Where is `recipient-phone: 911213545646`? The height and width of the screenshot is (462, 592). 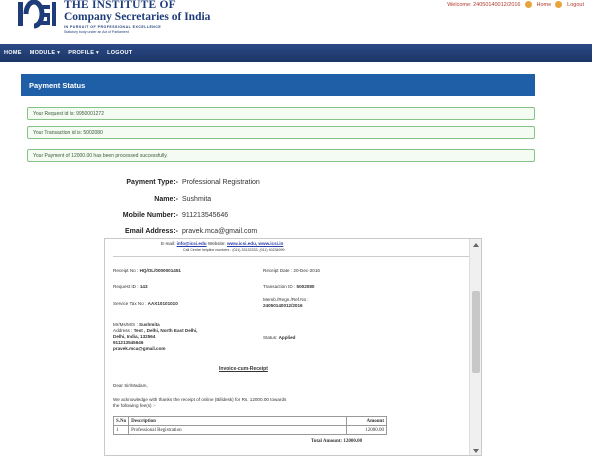 recipient-phone: 911213545646 is located at coordinates (128, 342).